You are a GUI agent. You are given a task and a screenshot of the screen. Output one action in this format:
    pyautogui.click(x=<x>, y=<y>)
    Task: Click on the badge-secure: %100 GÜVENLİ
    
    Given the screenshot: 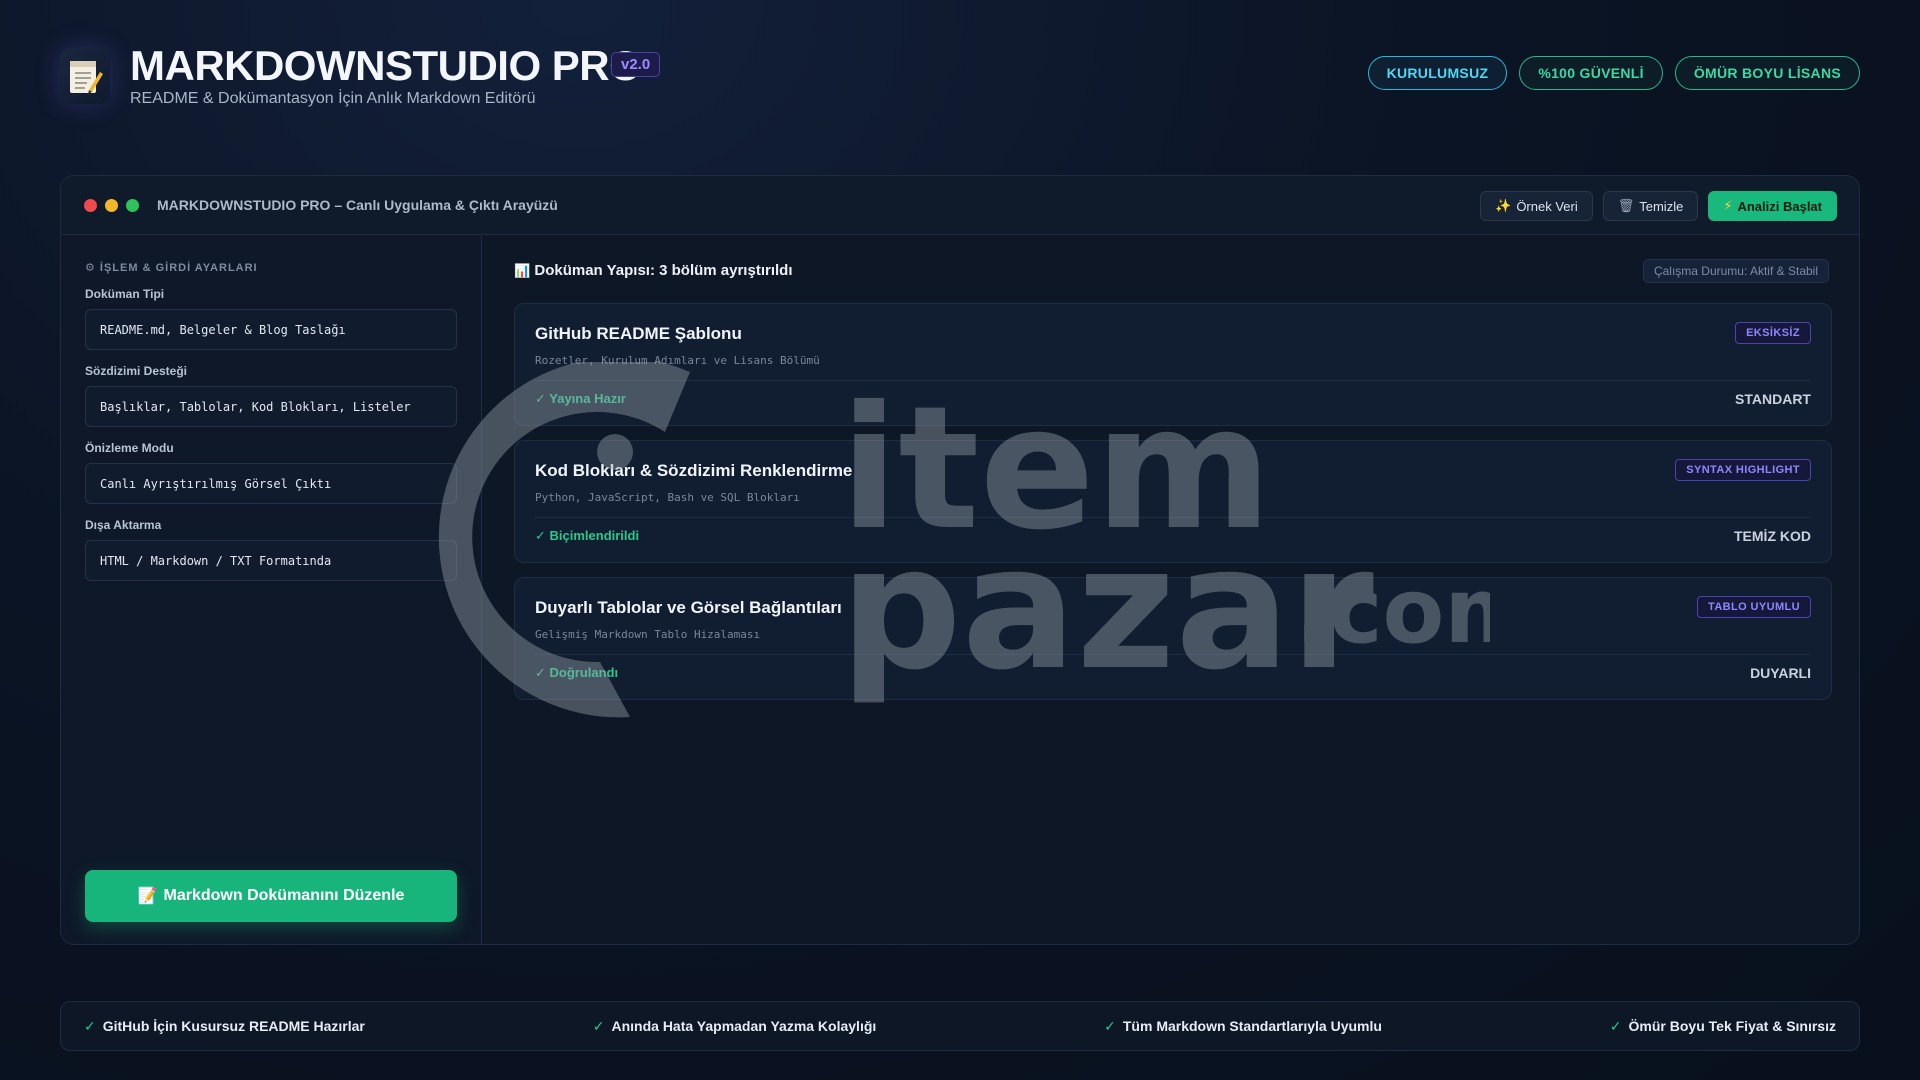 What is the action you would take?
    pyautogui.click(x=1591, y=73)
    